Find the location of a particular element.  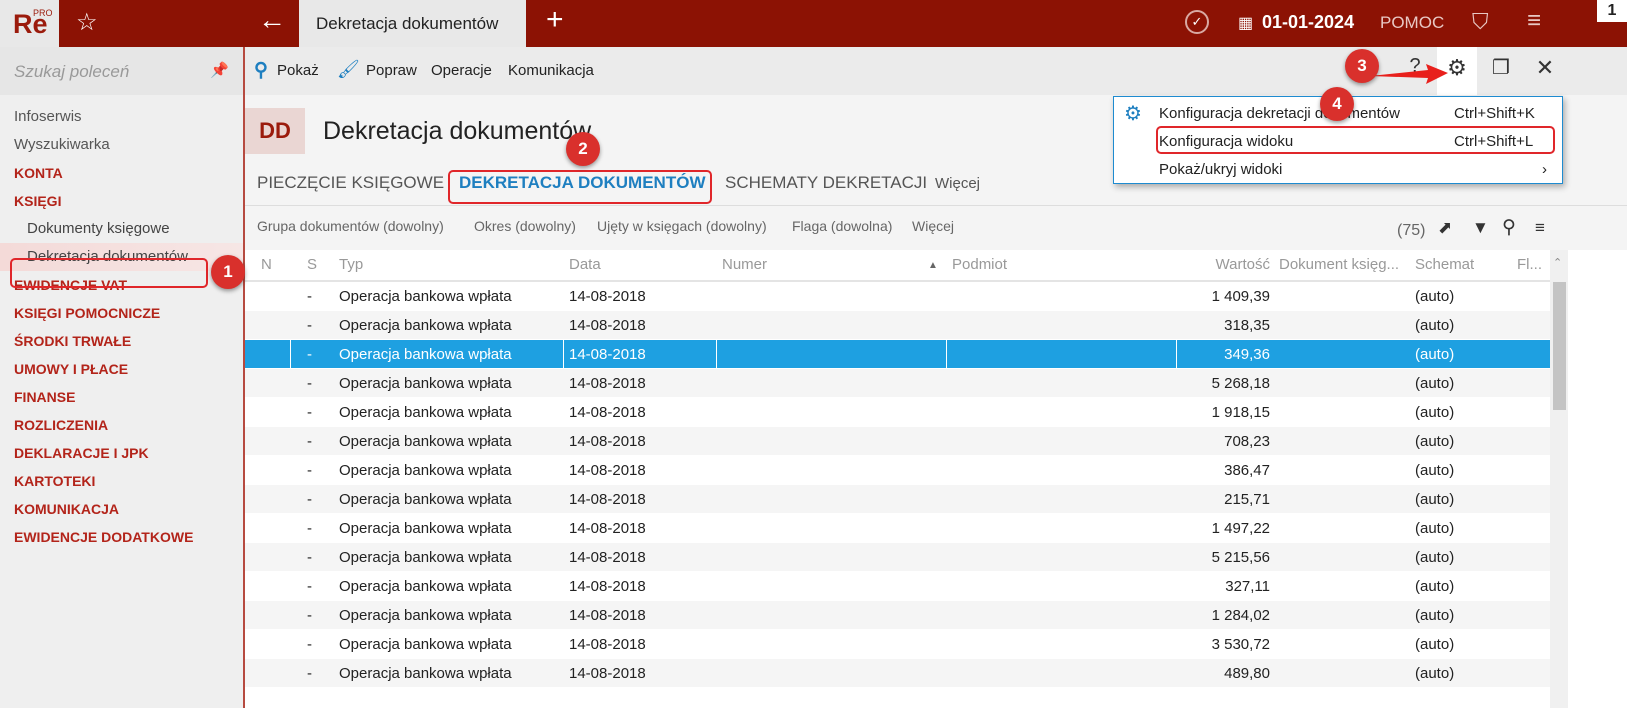

sidebar-item: EWIDENCJE DODATKOWE is located at coordinates (121, 537).